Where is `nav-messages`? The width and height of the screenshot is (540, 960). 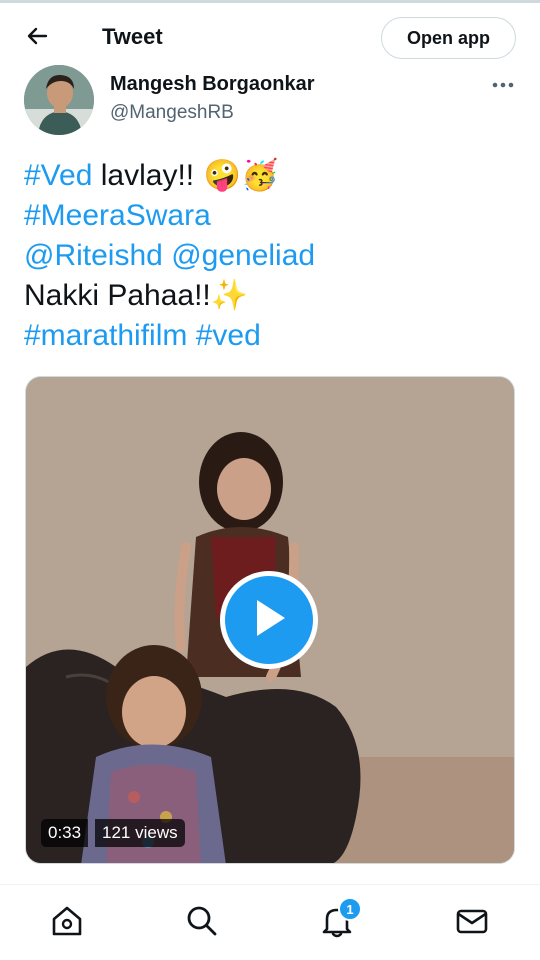
nav-messages is located at coordinates (472, 923).